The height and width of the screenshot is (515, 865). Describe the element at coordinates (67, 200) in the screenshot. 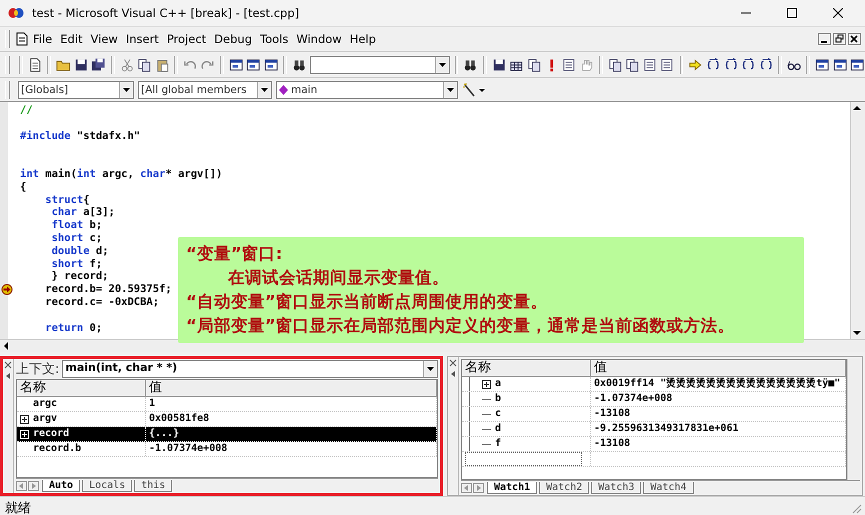

I see `code-line: struct{` at that location.